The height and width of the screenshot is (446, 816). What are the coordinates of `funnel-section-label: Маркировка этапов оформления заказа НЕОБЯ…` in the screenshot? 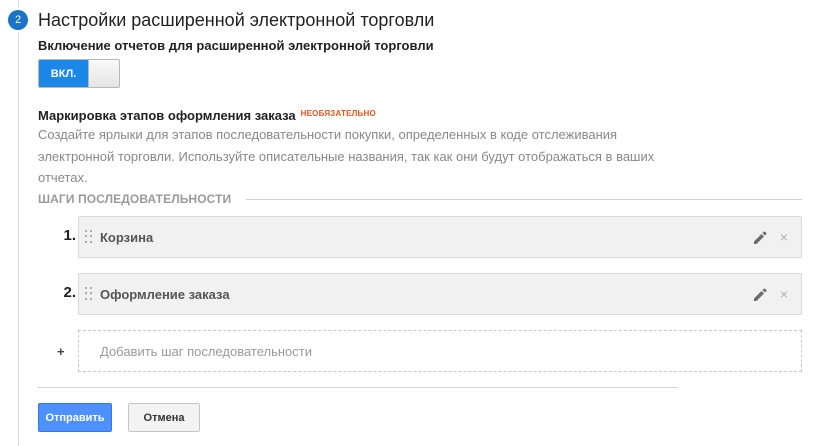 It's located at (207, 115).